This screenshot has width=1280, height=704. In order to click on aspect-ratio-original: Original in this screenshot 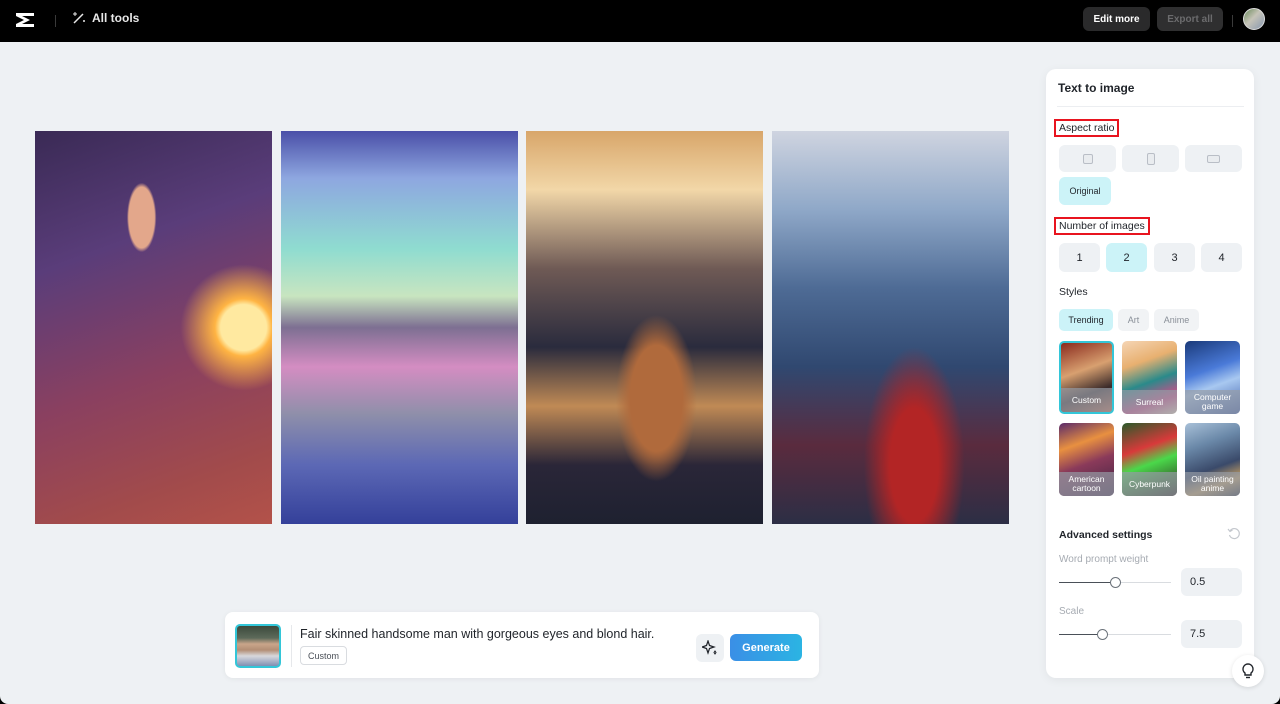, I will do `click(1085, 191)`.